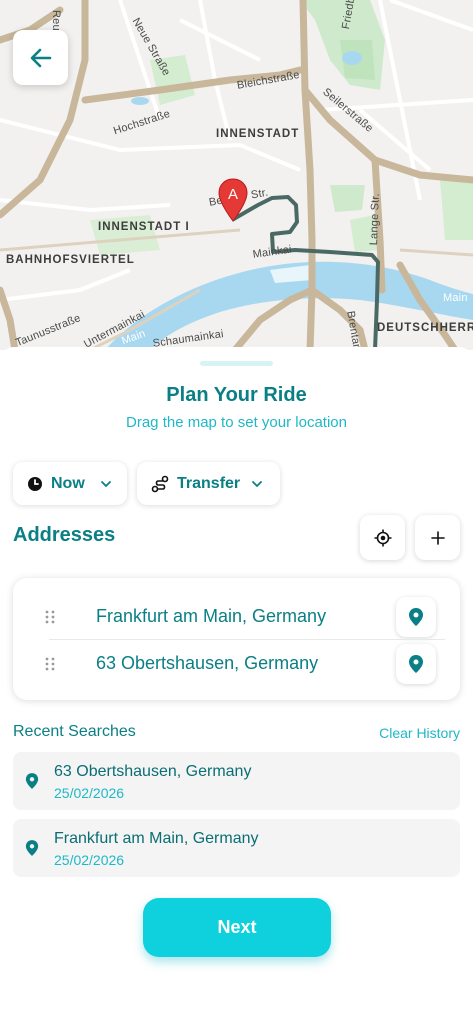 This screenshot has height=1024, width=473. I want to click on svg-text: A, so click(233, 194).